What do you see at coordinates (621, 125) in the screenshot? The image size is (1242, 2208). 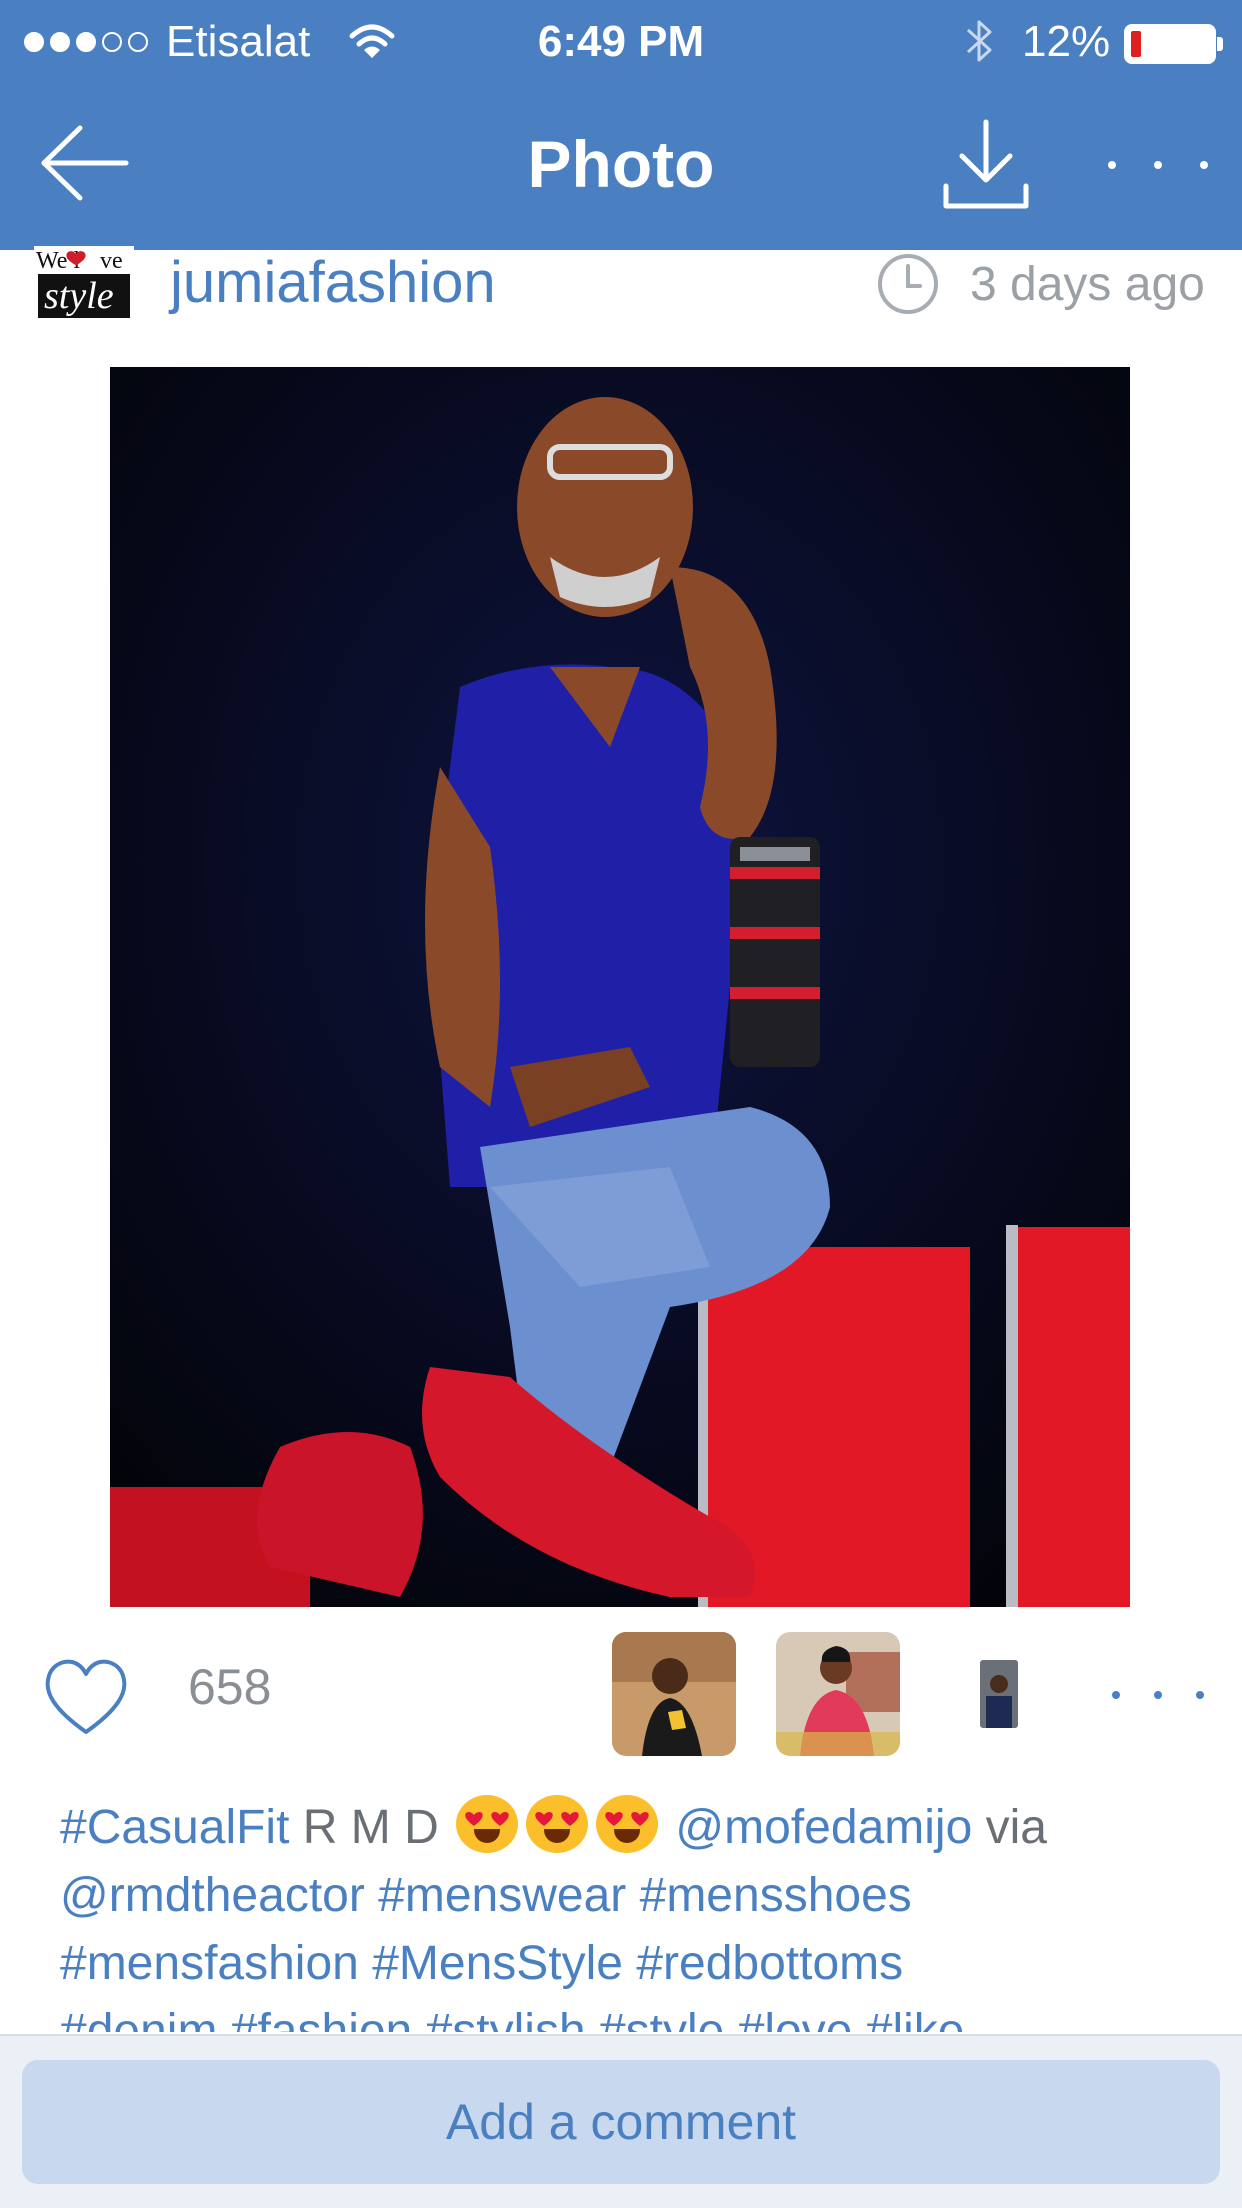 I see `app-header: Etisalat 6:49 PM 12% Photo` at bounding box center [621, 125].